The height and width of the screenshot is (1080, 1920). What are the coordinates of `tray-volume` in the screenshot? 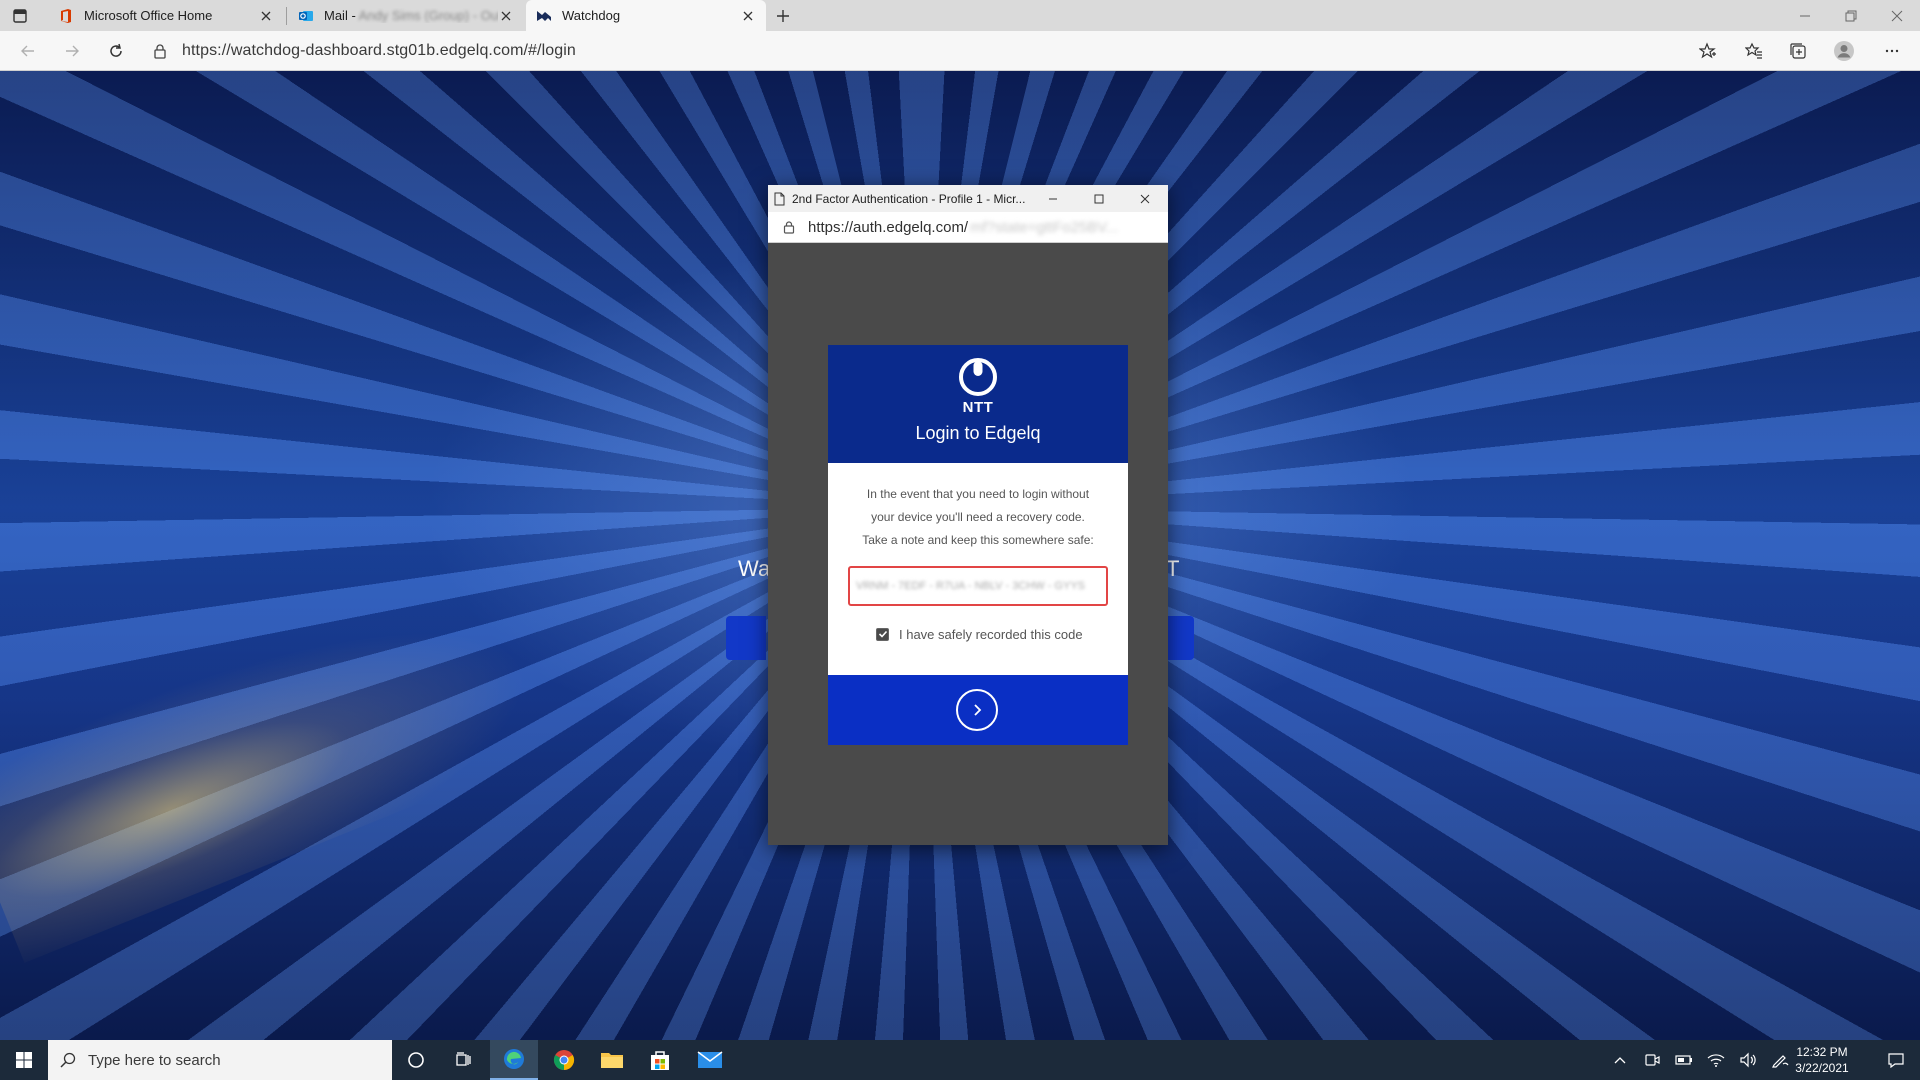 It's located at (1748, 1060).